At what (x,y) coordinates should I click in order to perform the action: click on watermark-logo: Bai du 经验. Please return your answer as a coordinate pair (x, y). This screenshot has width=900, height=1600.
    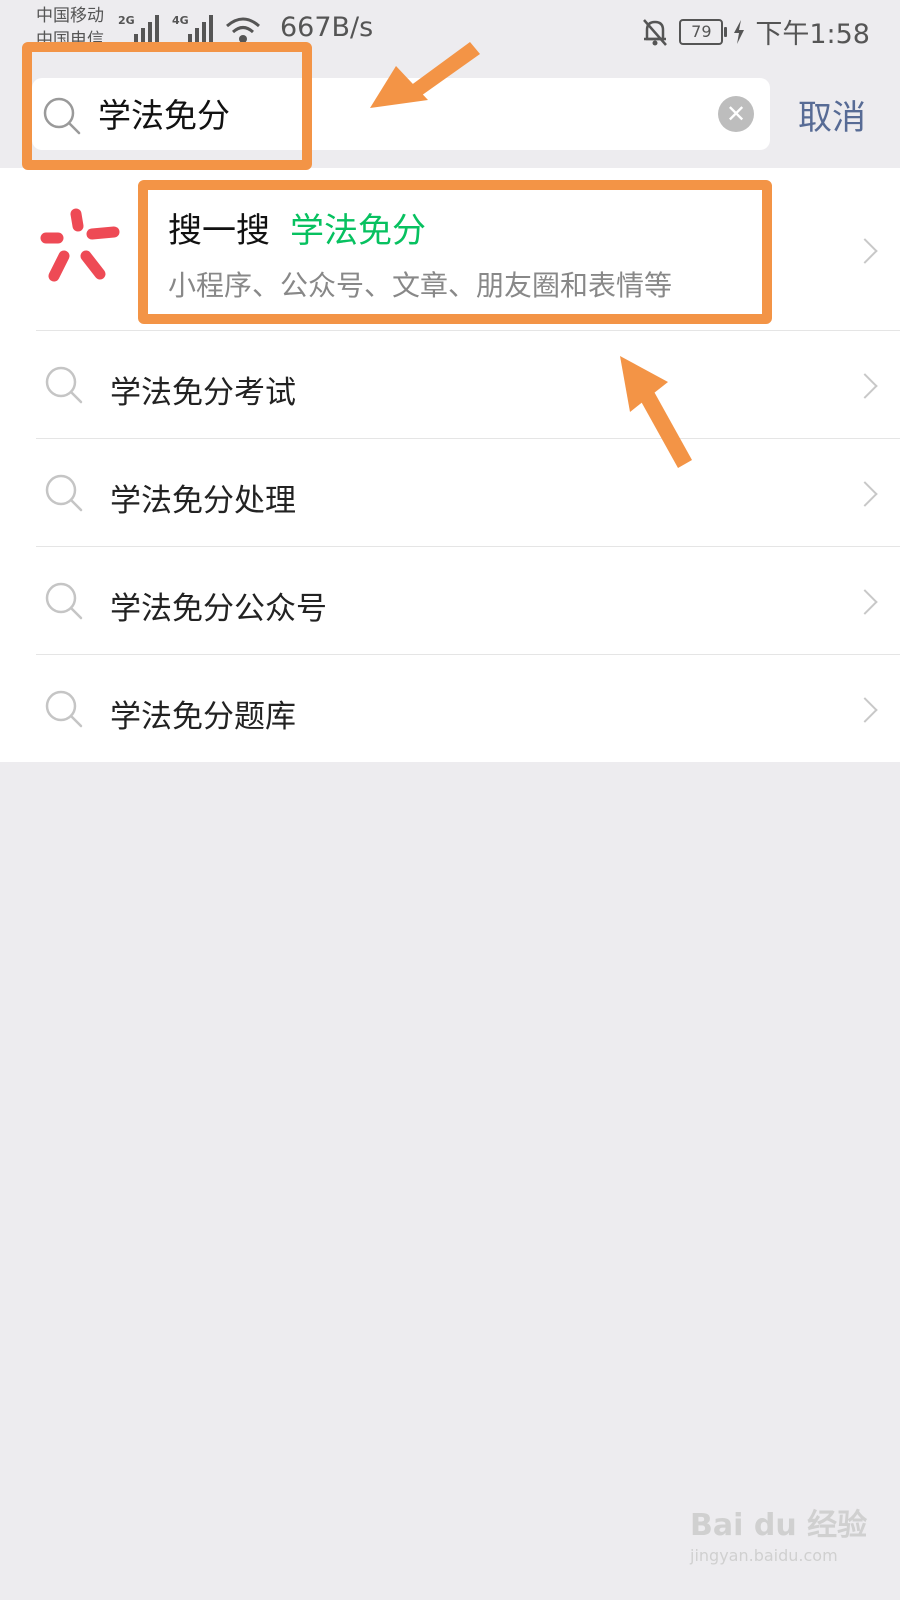
    Looking at the image, I should click on (779, 1525).